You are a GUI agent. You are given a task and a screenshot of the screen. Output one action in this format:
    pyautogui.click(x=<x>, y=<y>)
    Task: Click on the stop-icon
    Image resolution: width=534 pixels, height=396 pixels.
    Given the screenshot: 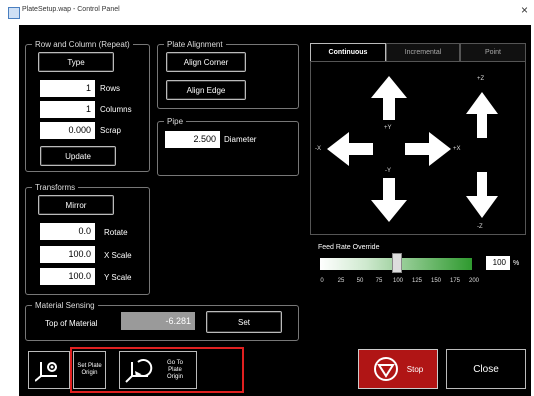 What is the action you would take?
    pyautogui.click(x=385, y=369)
    